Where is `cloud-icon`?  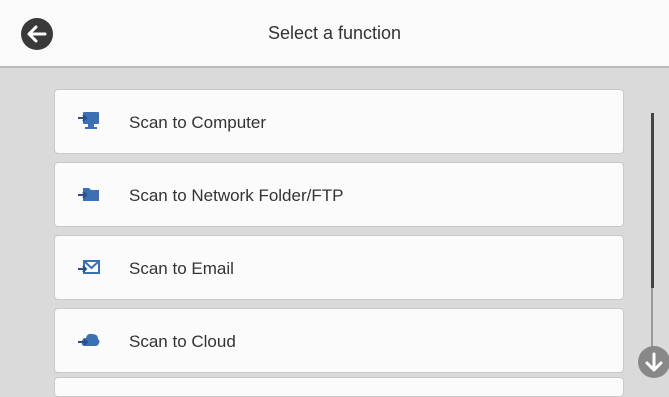 cloud-icon is located at coordinates (89, 339).